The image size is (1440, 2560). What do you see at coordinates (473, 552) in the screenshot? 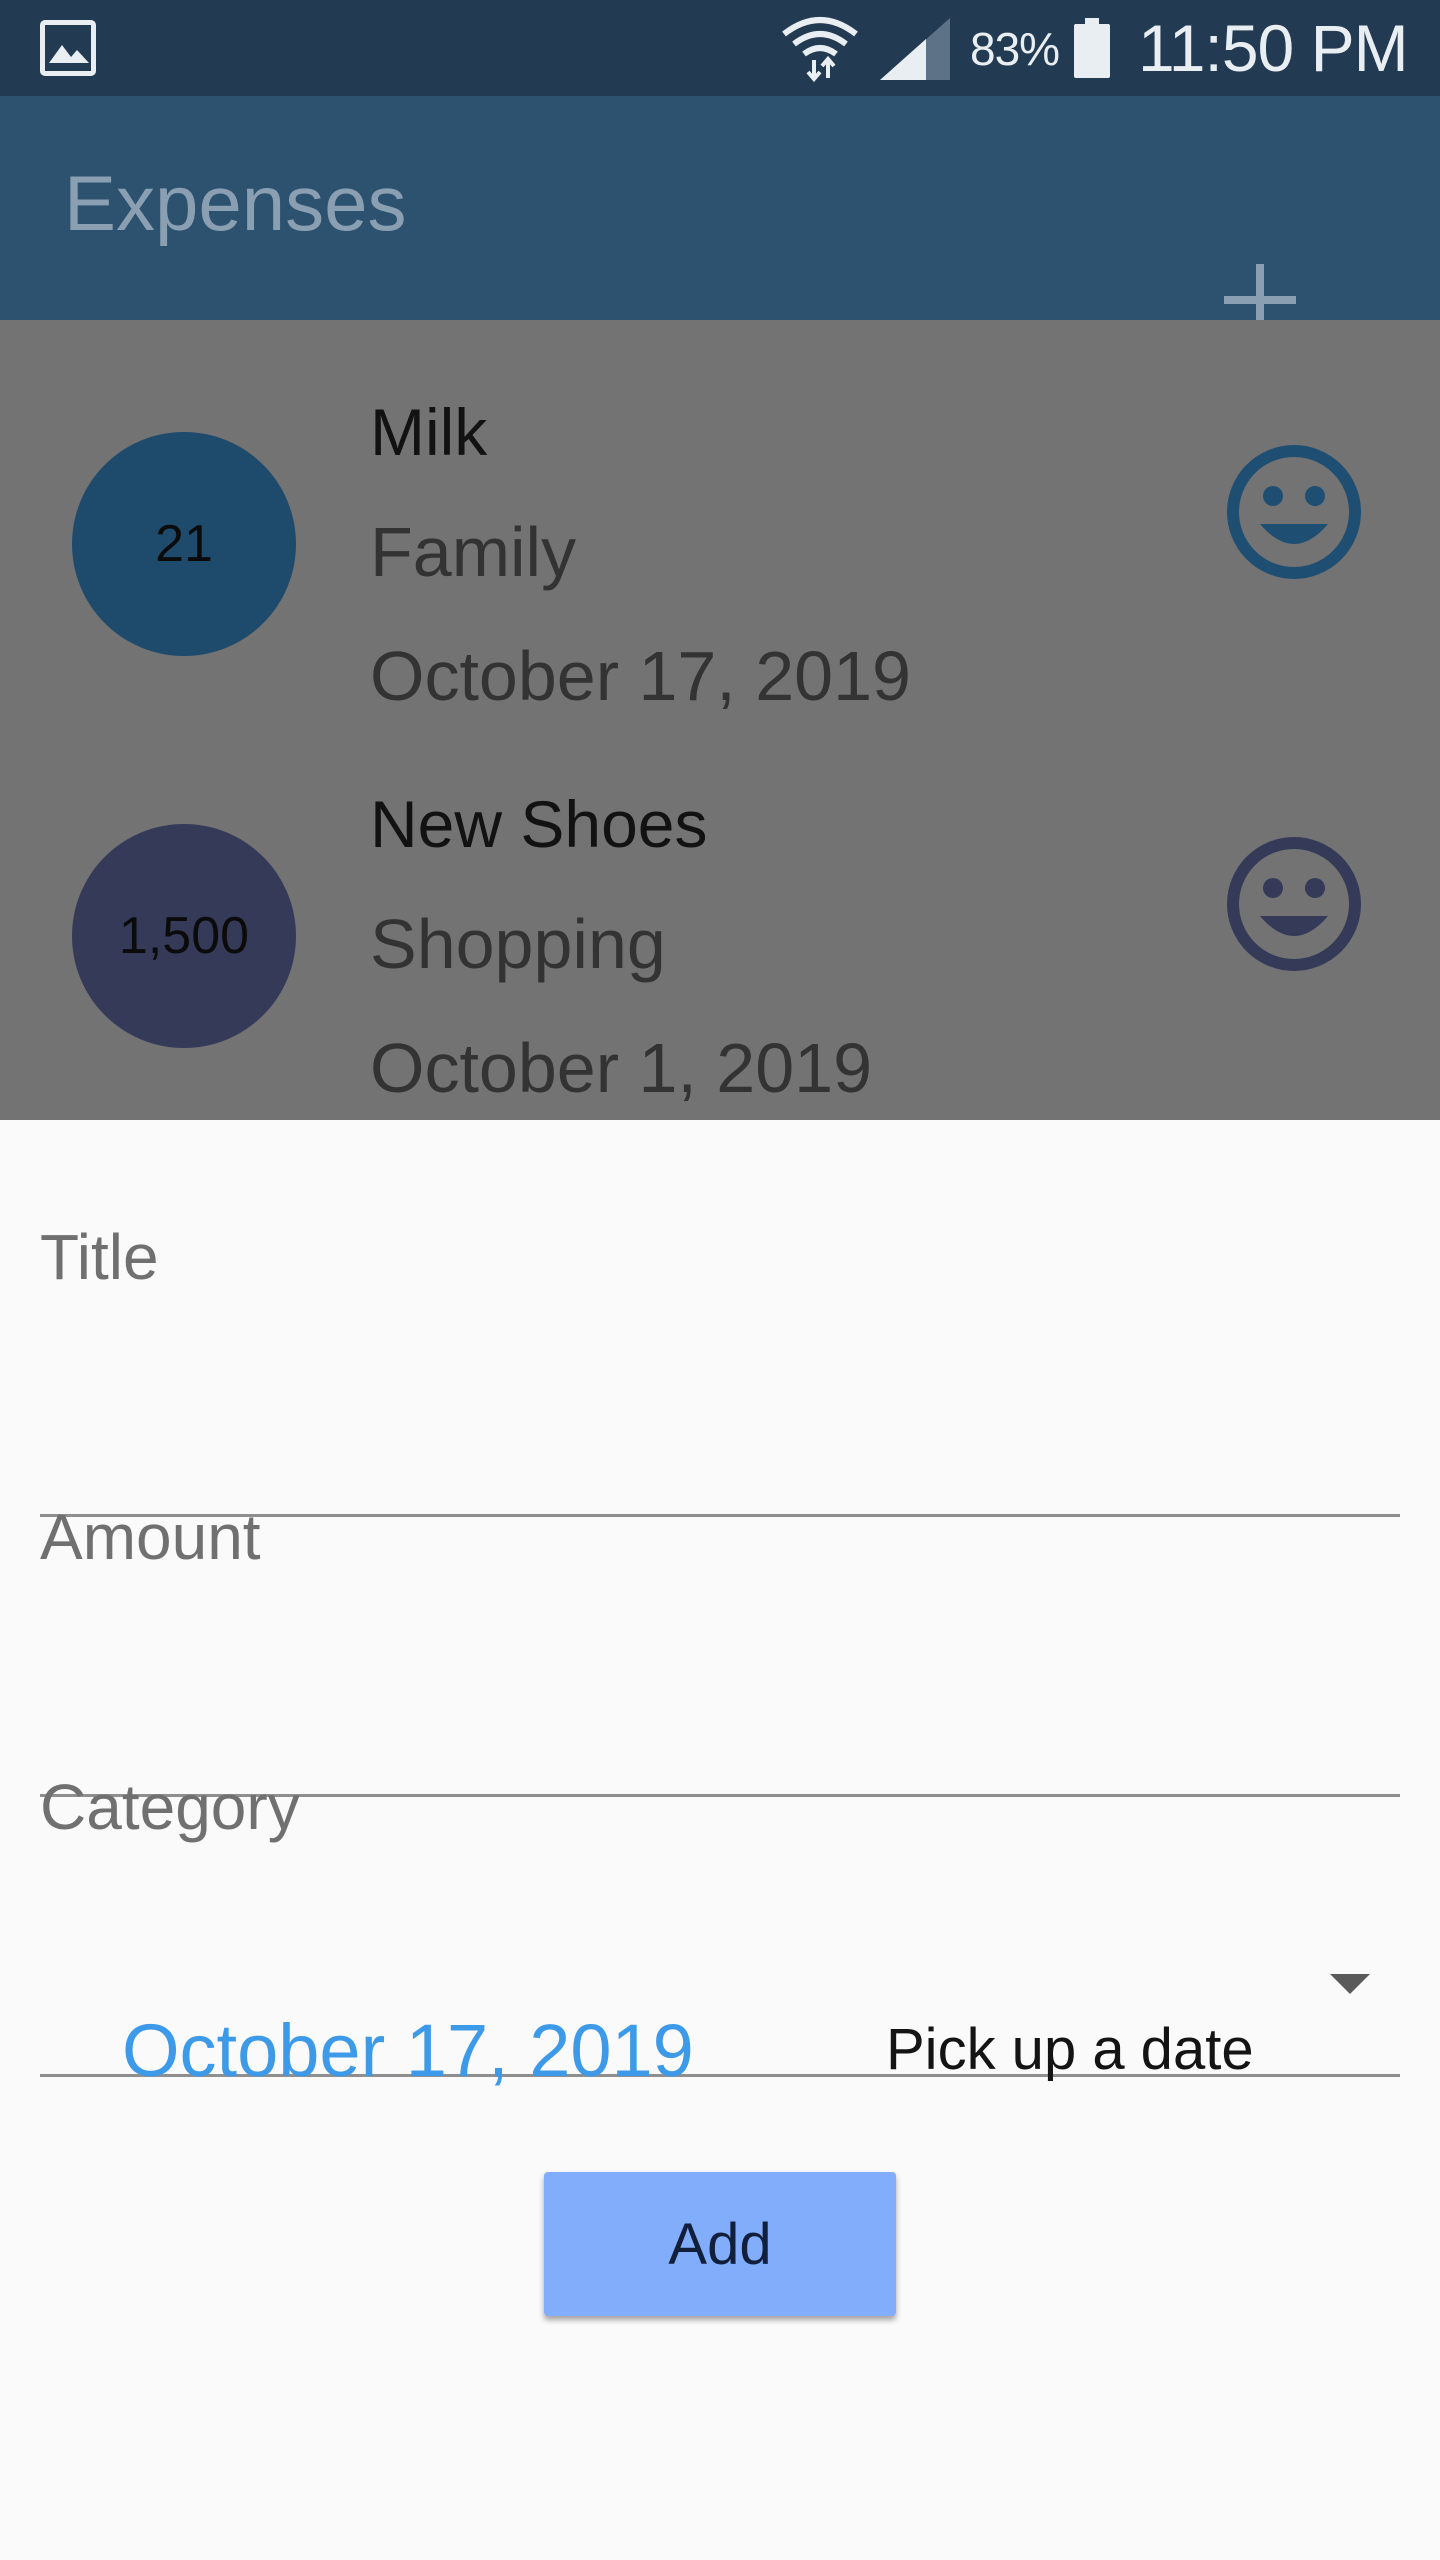
I see `expense-category: Family` at bounding box center [473, 552].